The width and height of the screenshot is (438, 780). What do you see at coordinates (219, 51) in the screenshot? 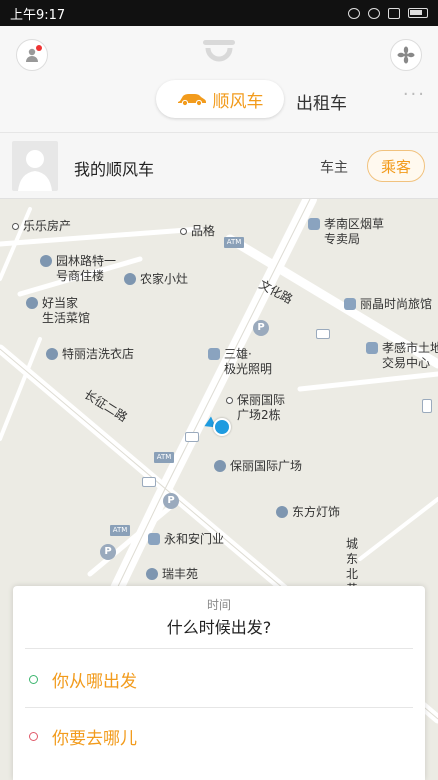
I see `app-logo-icon` at bounding box center [219, 51].